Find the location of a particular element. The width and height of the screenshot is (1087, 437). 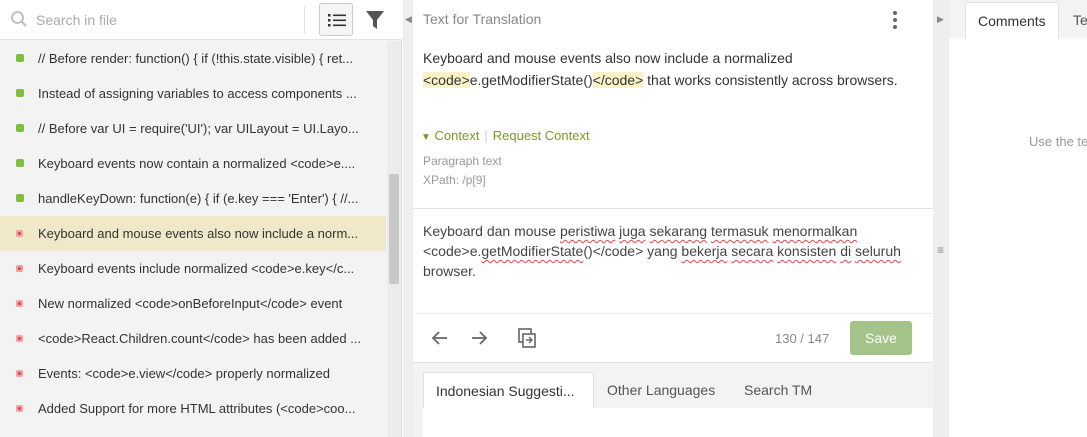

code-tag: </code> is located at coordinates (618, 80).